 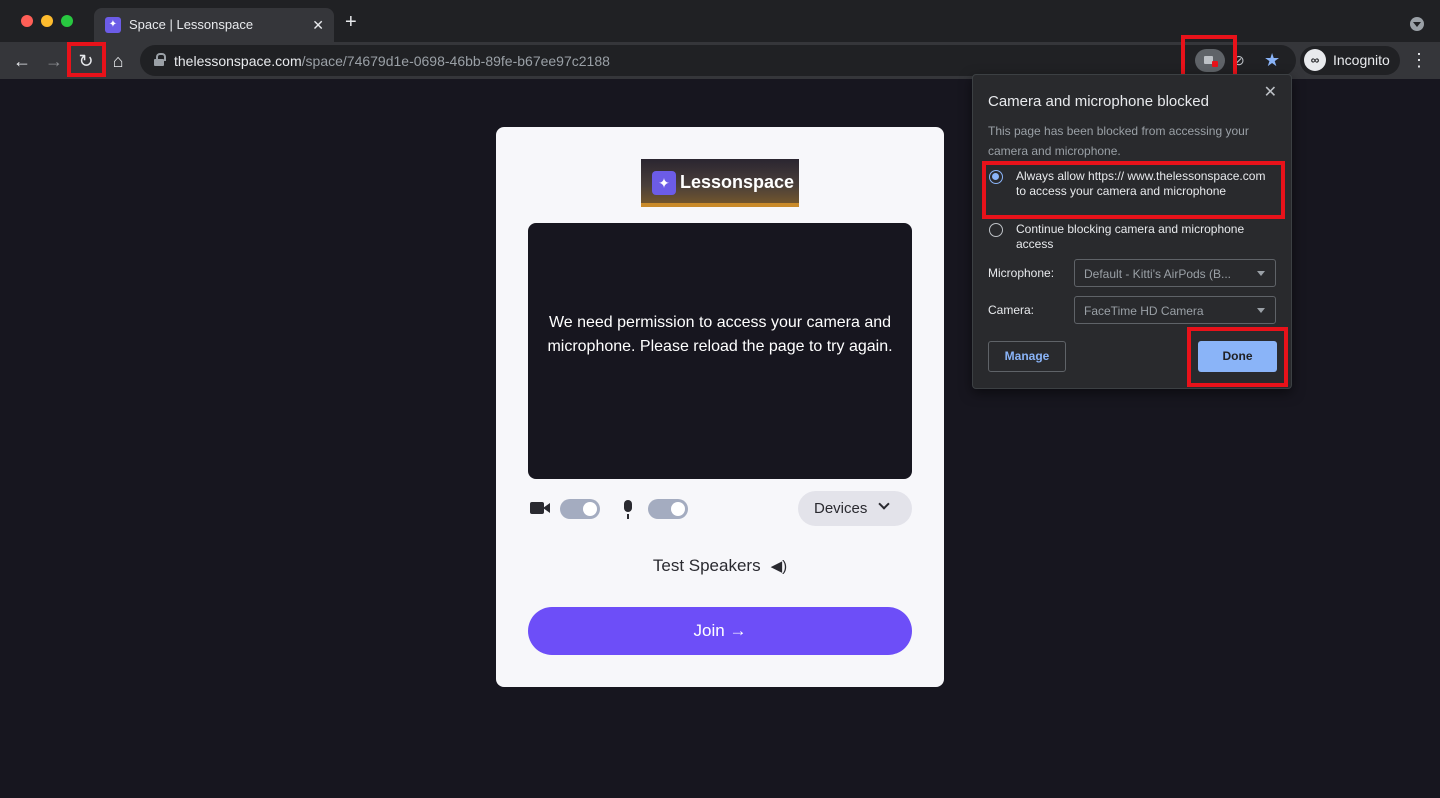 What do you see at coordinates (22, 61) in the screenshot?
I see `back-button: ←` at bounding box center [22, 61].